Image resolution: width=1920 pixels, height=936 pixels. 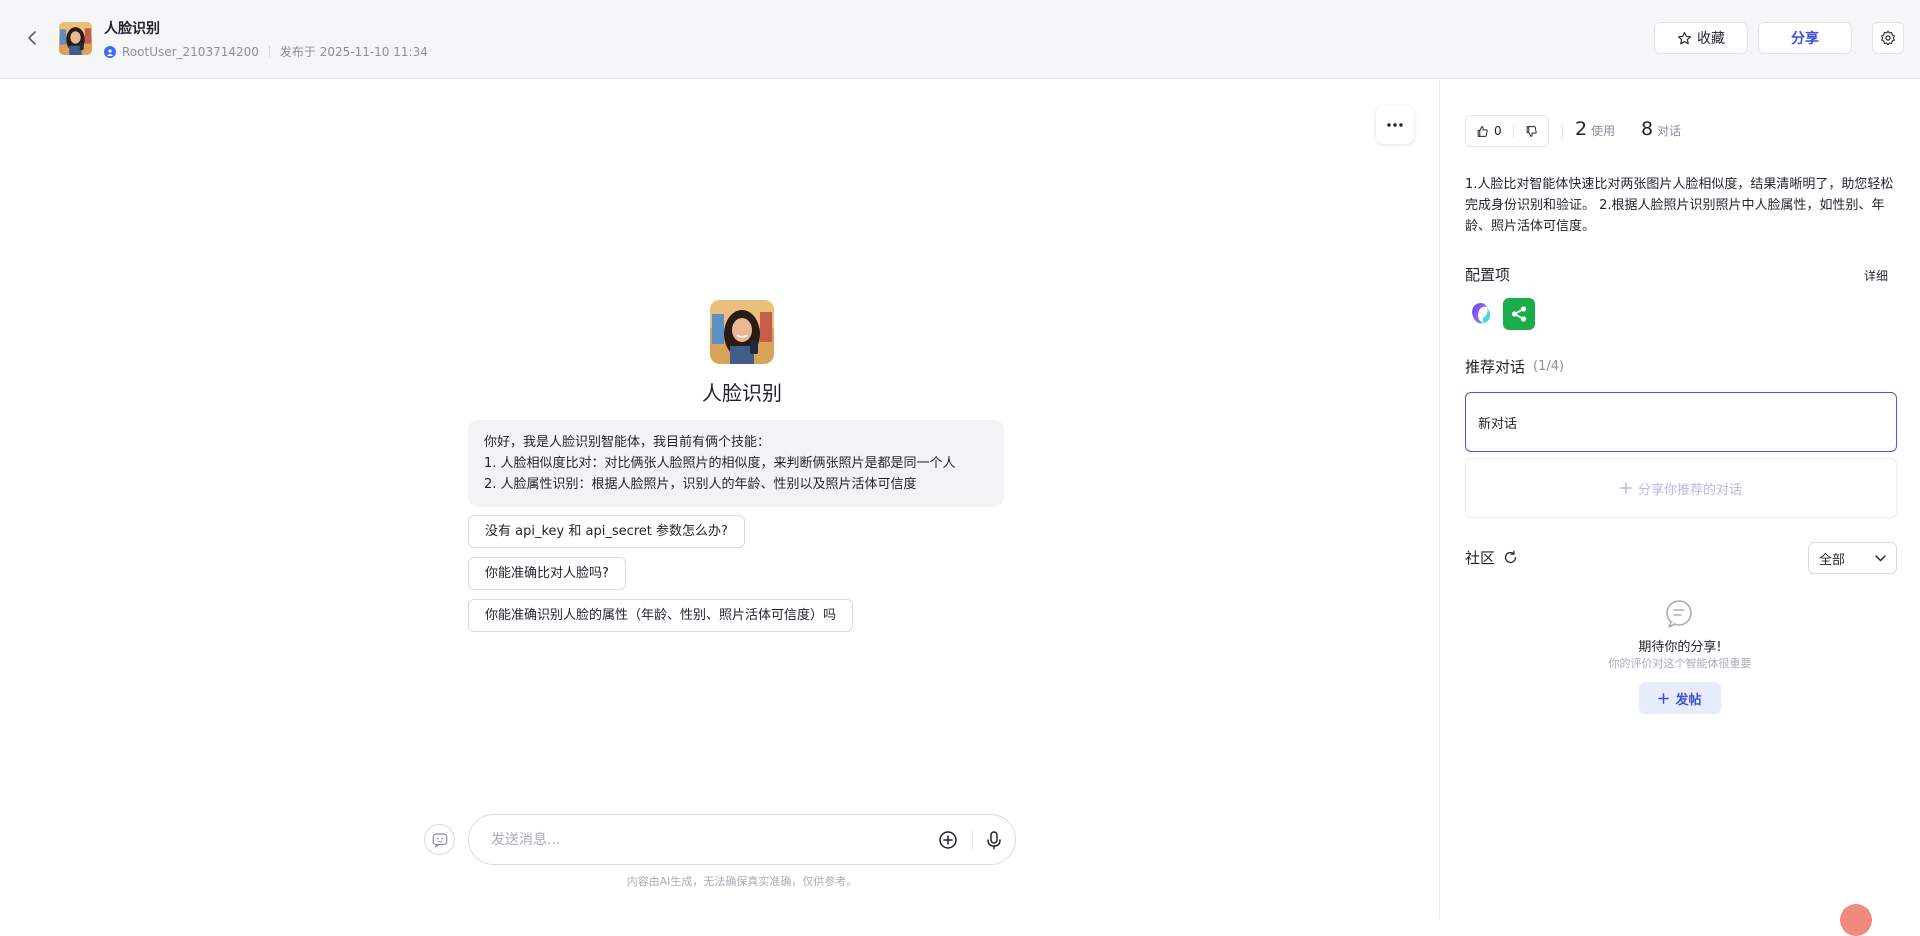 I want to click on community-section-title: 社区, so click(x=1491, y=557).